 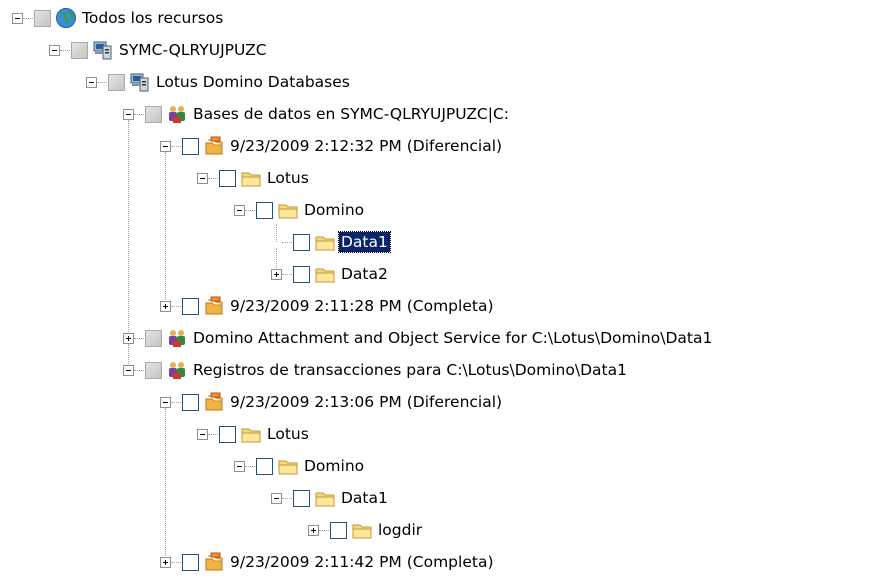 I want to click on tree-node: Todos los recursos, so click(x=434, y=20).